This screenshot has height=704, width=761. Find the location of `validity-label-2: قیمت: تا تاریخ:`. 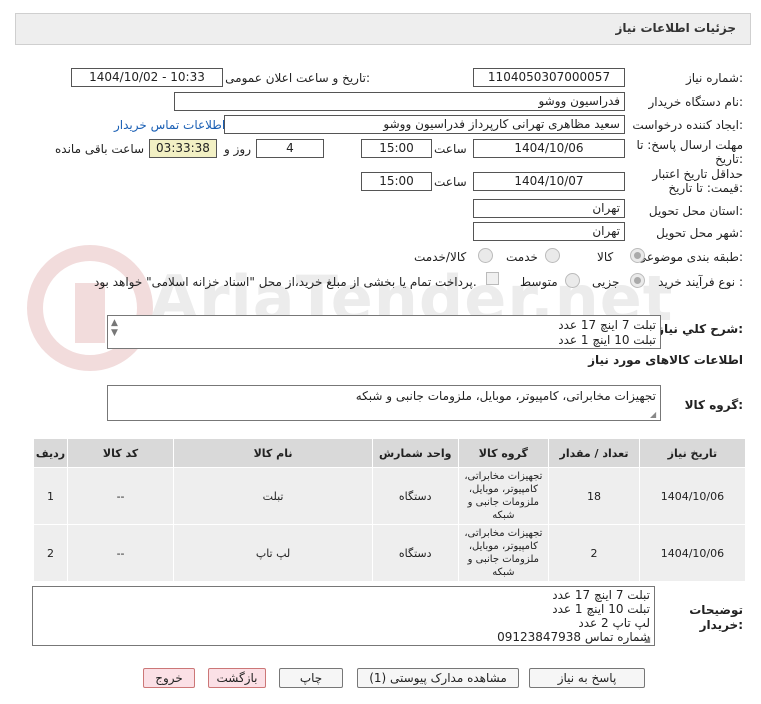

validity-label-2: قیمت: تا تاریخ: is located at coordinates (705, 188).